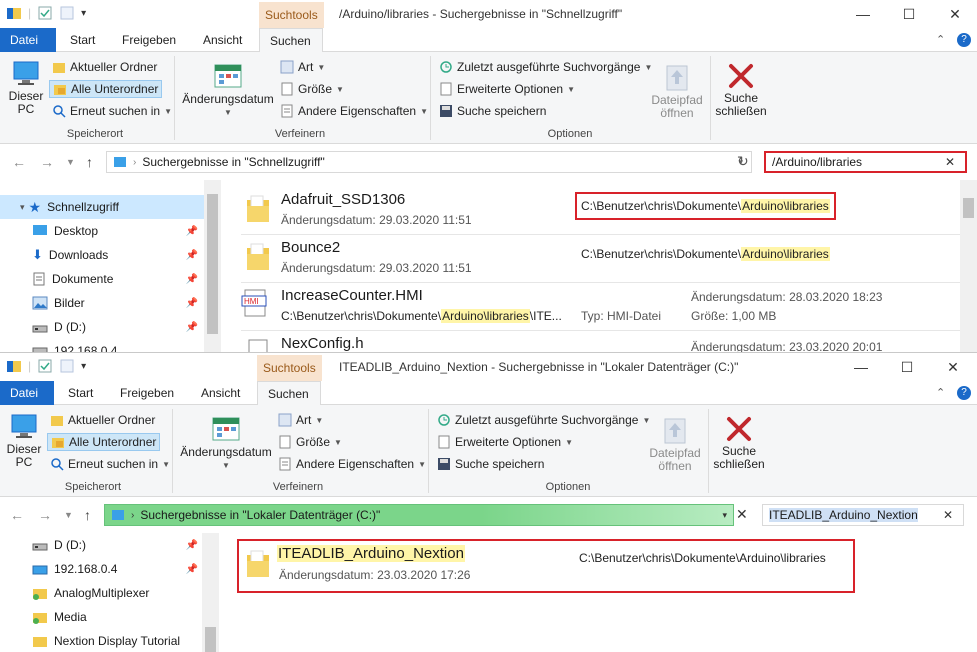 This screenshot has width=977, height=652. What do you see at coordinates (429, 162) in the screenshot?
I see `address-bar: › Suchergebnisse in "Schnellzugriff" ▾` at bounding box center [429, 162].